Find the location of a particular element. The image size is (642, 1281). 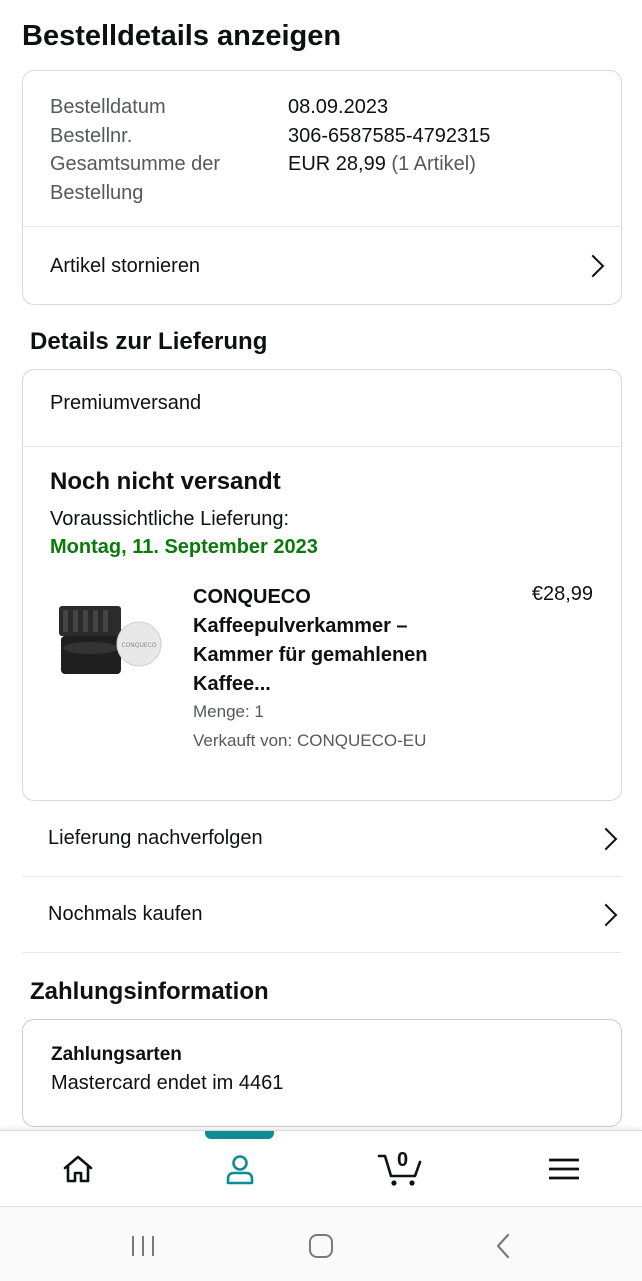

home-icon is located at coordinates (78, 1169).